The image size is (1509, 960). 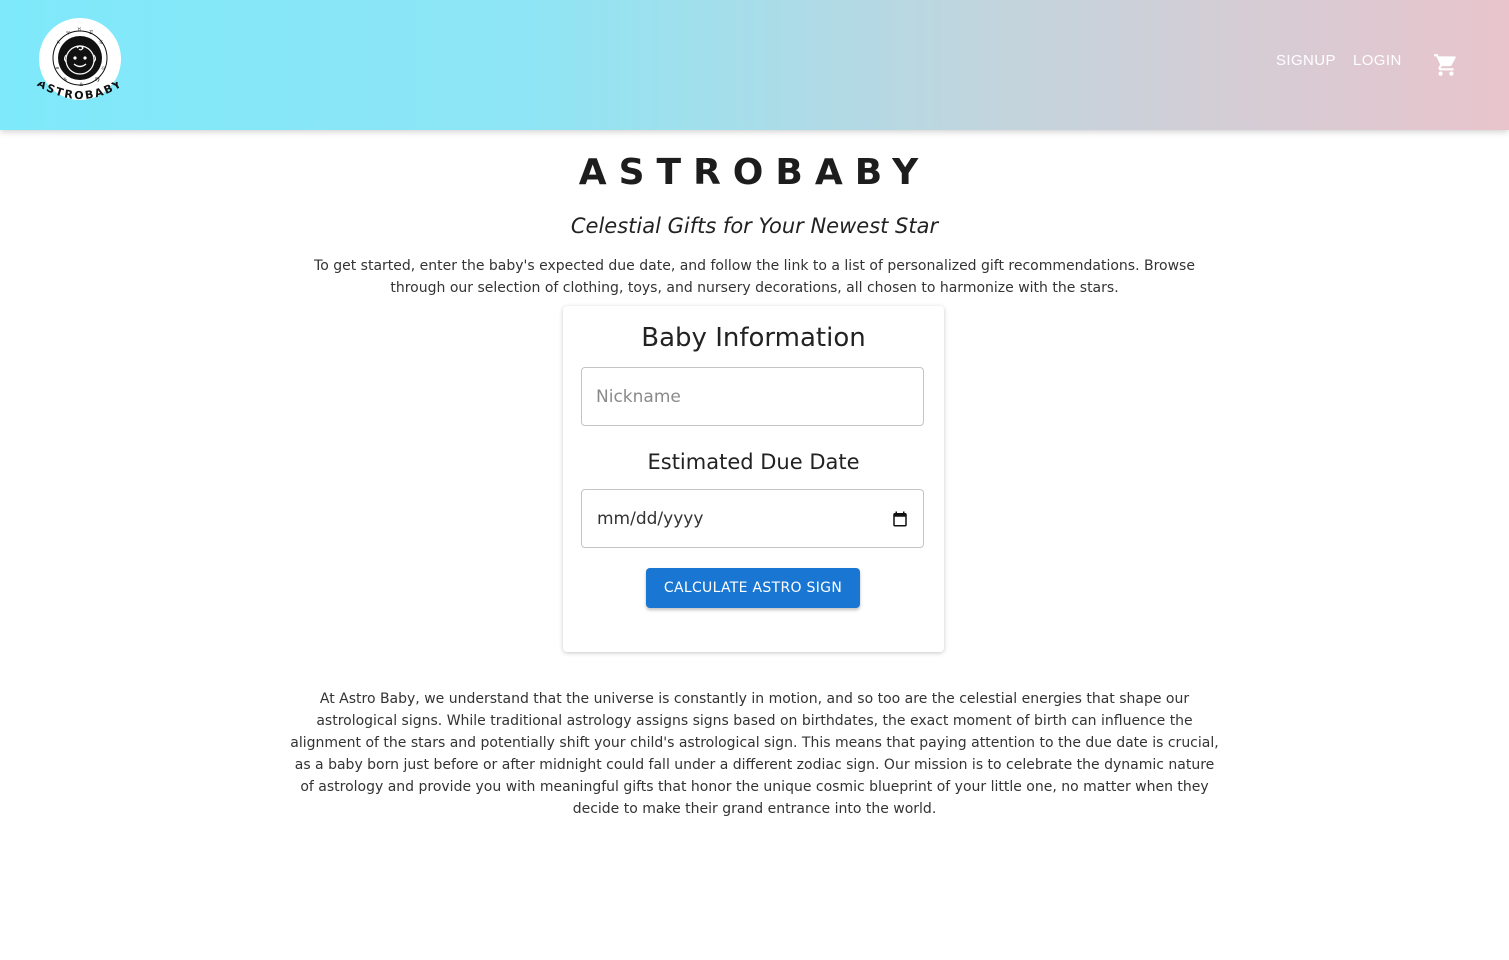 What do you see at coordinates (79, 60) in the screenshot?
I see `astrobaby-logo: ♈ ♉ ♊ ♋ ♓ ♒ ♌ ♑ ♍ ♎ ASTROBABY` at bounding box center [79, 60].